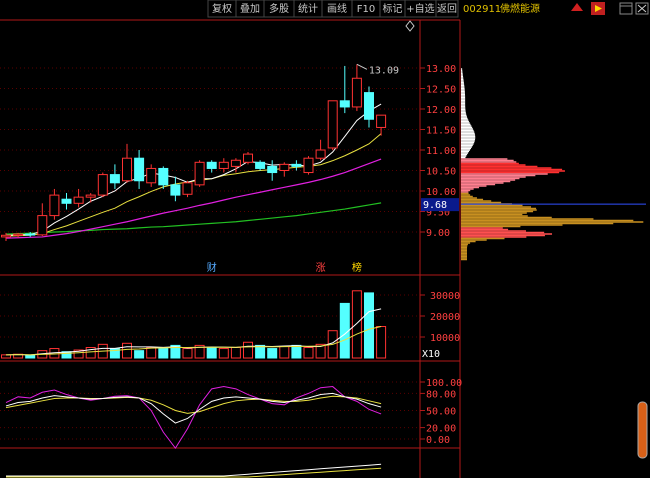 The image size is (650, 478). I want to click on price-tick-label: 11.50, so click(441, 131).